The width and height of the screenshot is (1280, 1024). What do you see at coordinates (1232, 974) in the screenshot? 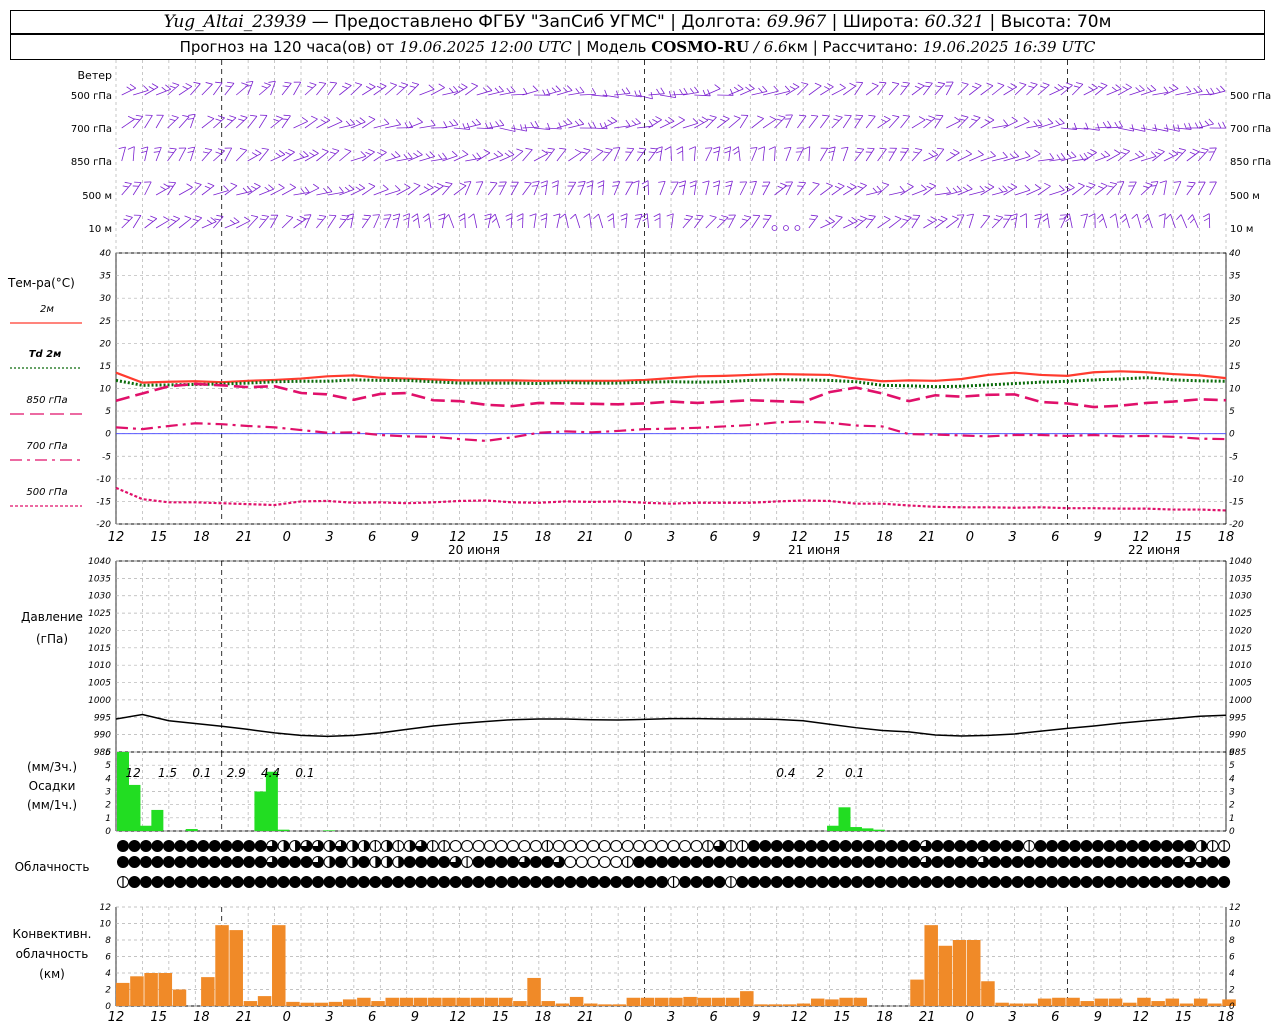
I see `conv-tick-right: 4` at bounding box center [1232, 974].